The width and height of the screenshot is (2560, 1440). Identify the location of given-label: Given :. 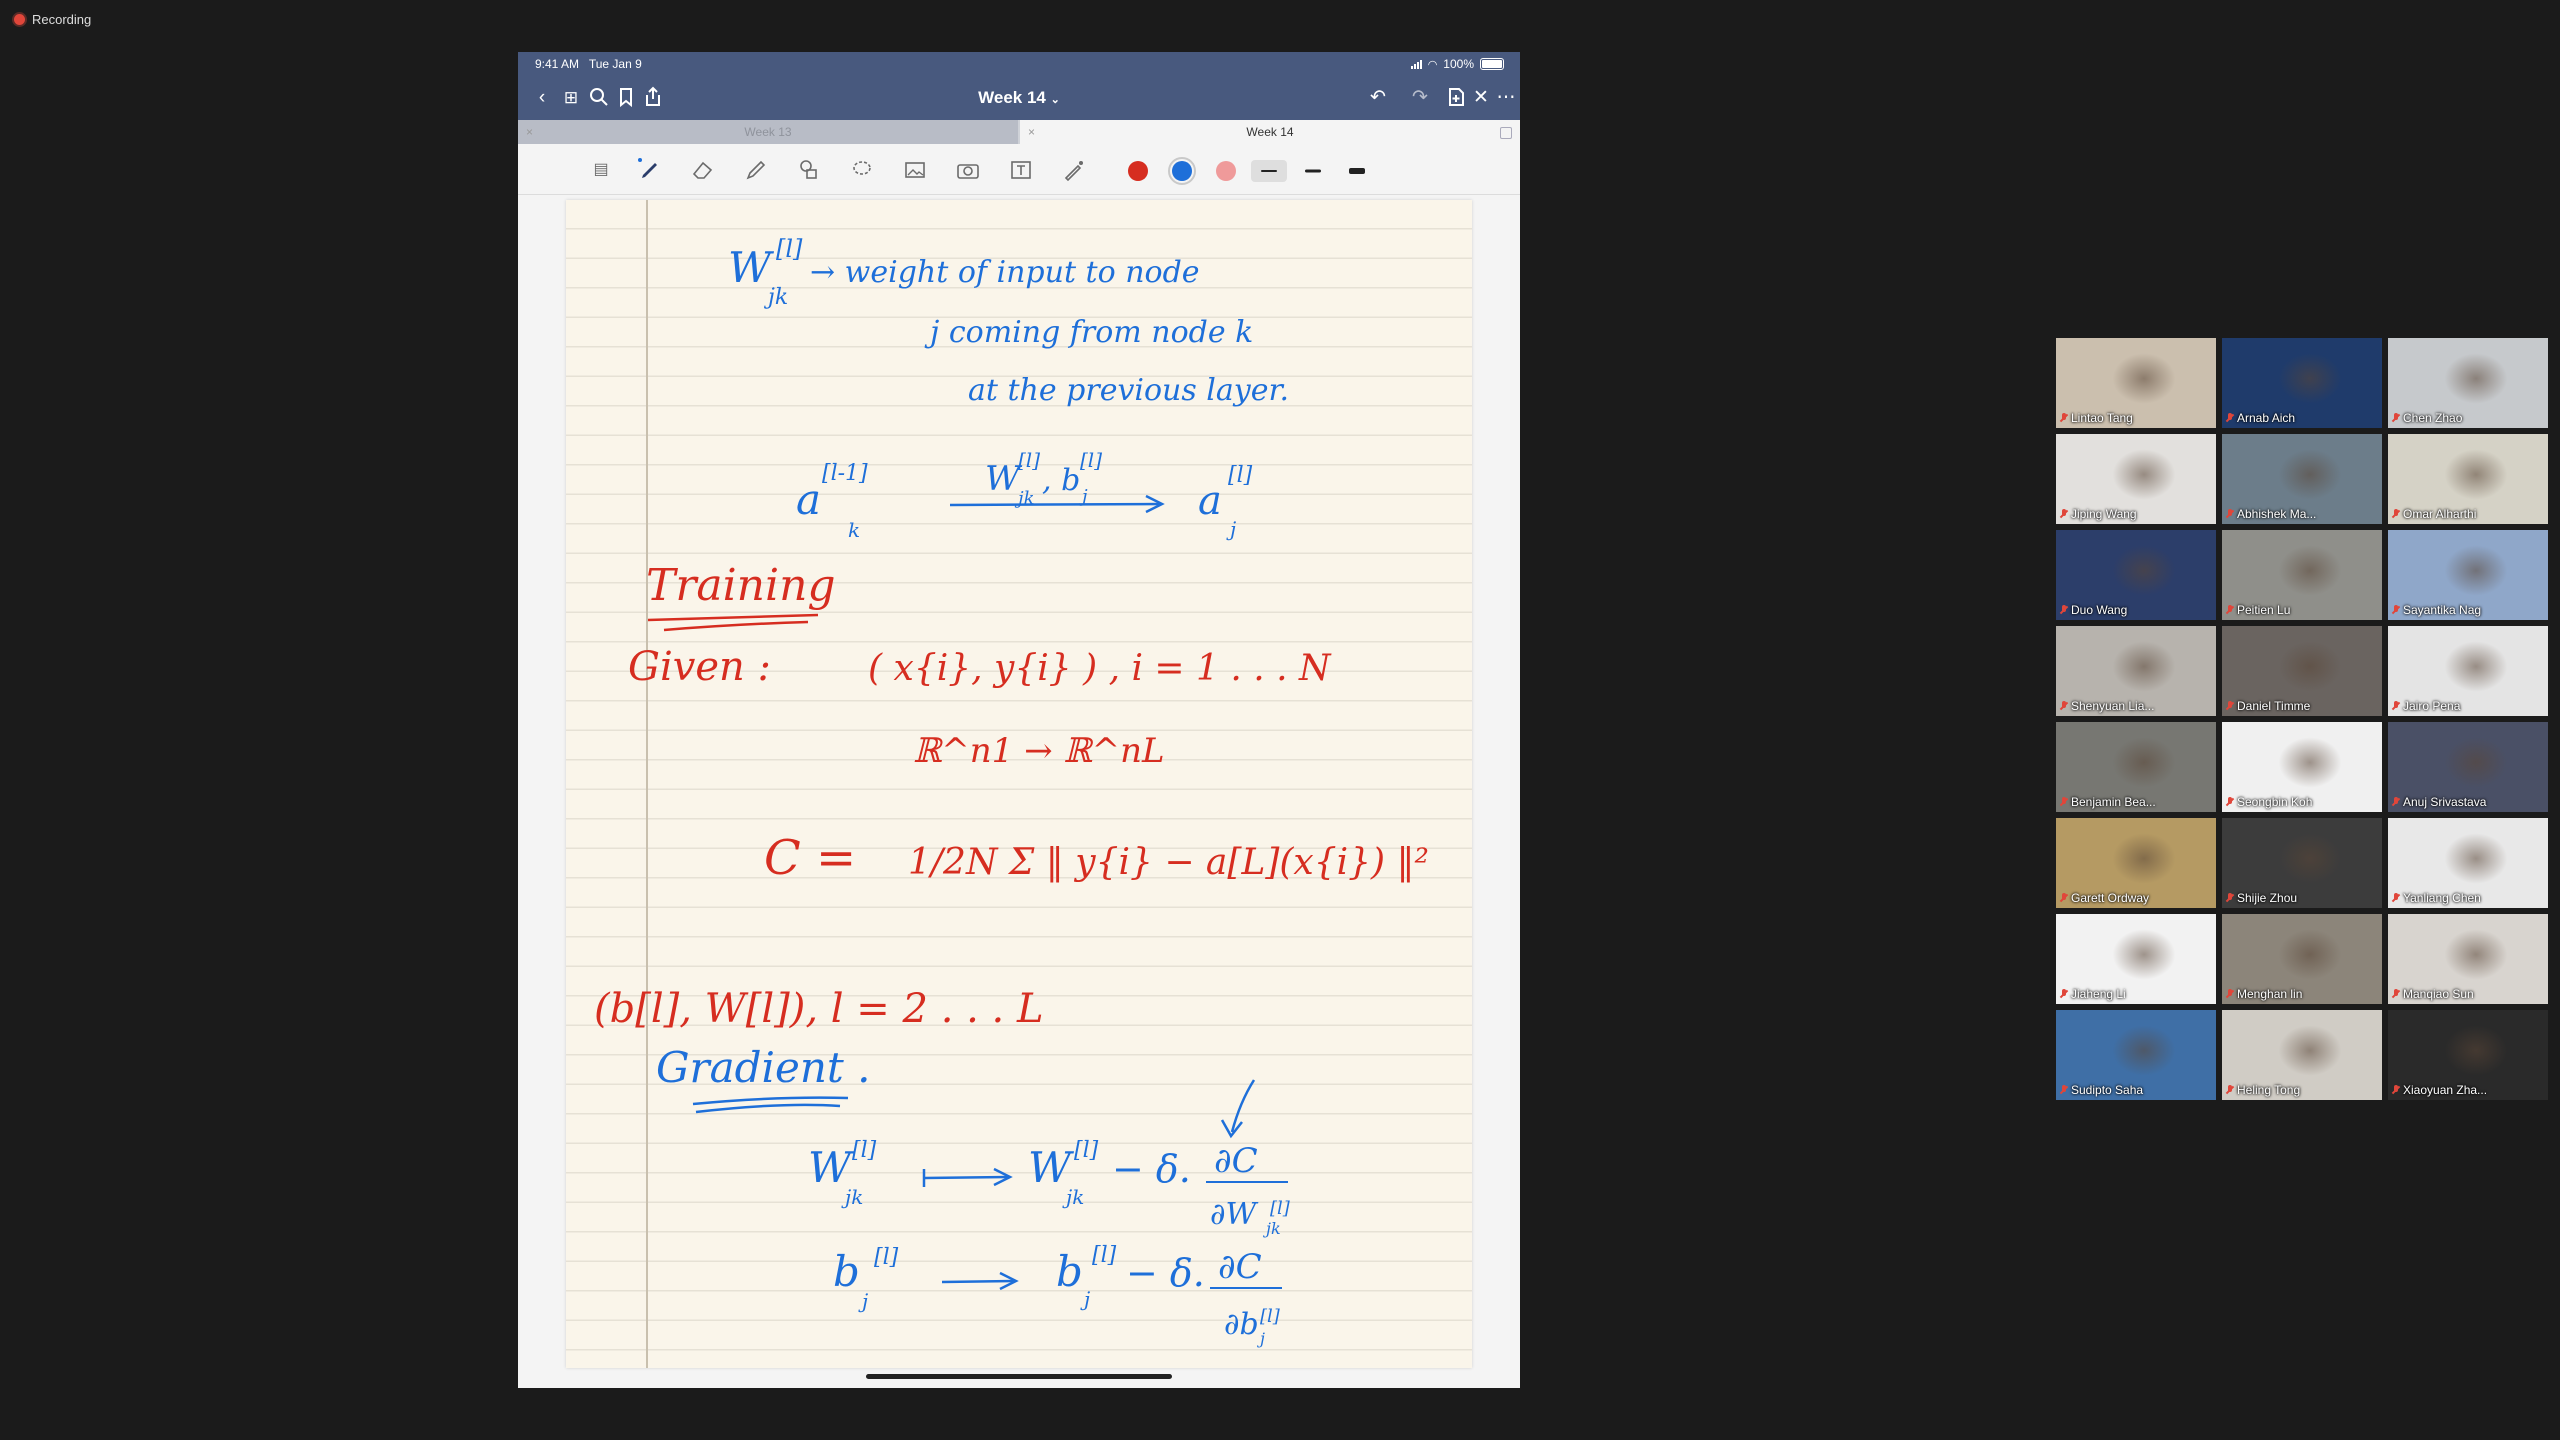
(699, 667).